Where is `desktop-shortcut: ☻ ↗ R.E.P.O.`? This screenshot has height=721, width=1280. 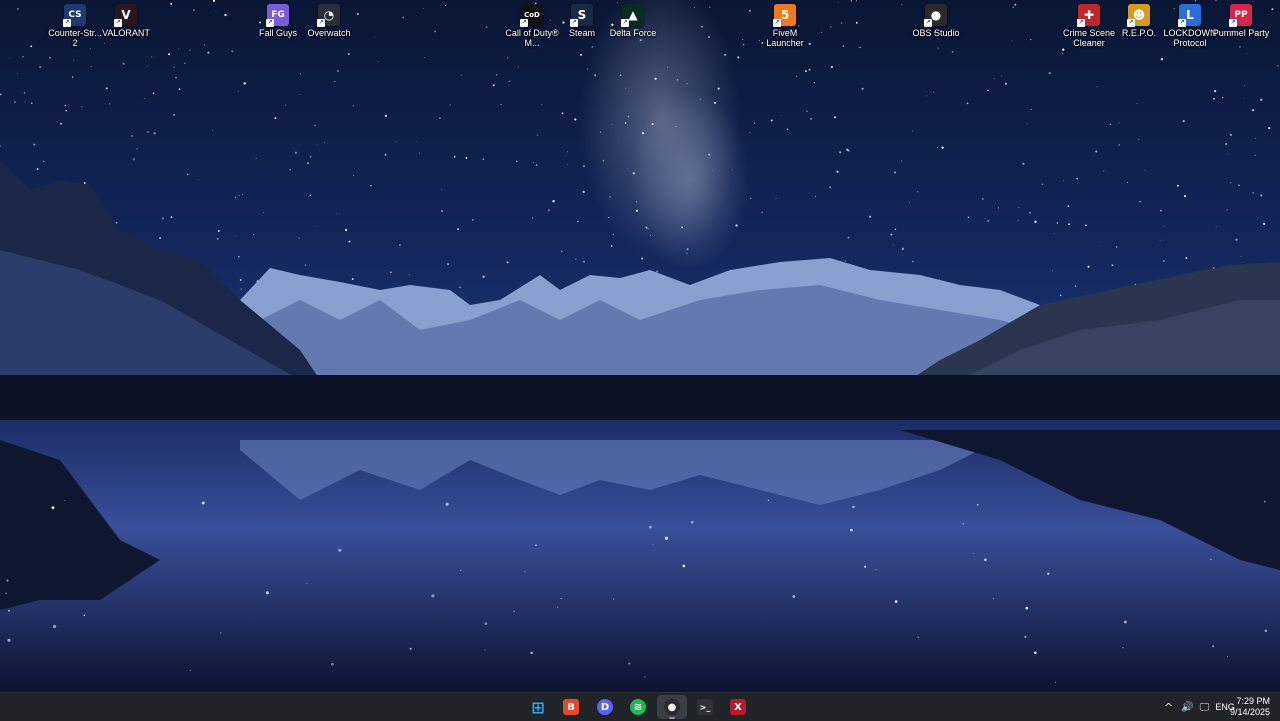
desktop-shortcut: ☻ ↗ R.E.P.O. is located at coordinates (1139, 21).